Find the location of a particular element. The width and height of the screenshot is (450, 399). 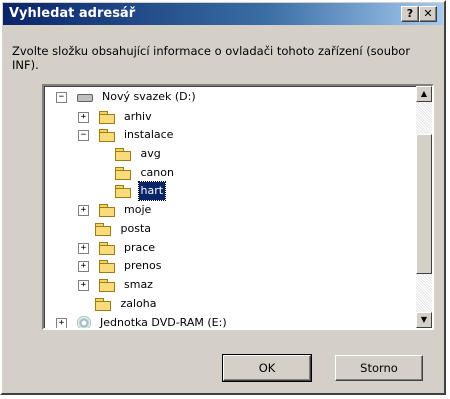

scroll-up-button: ▲ is located at coordinates (424, 94).